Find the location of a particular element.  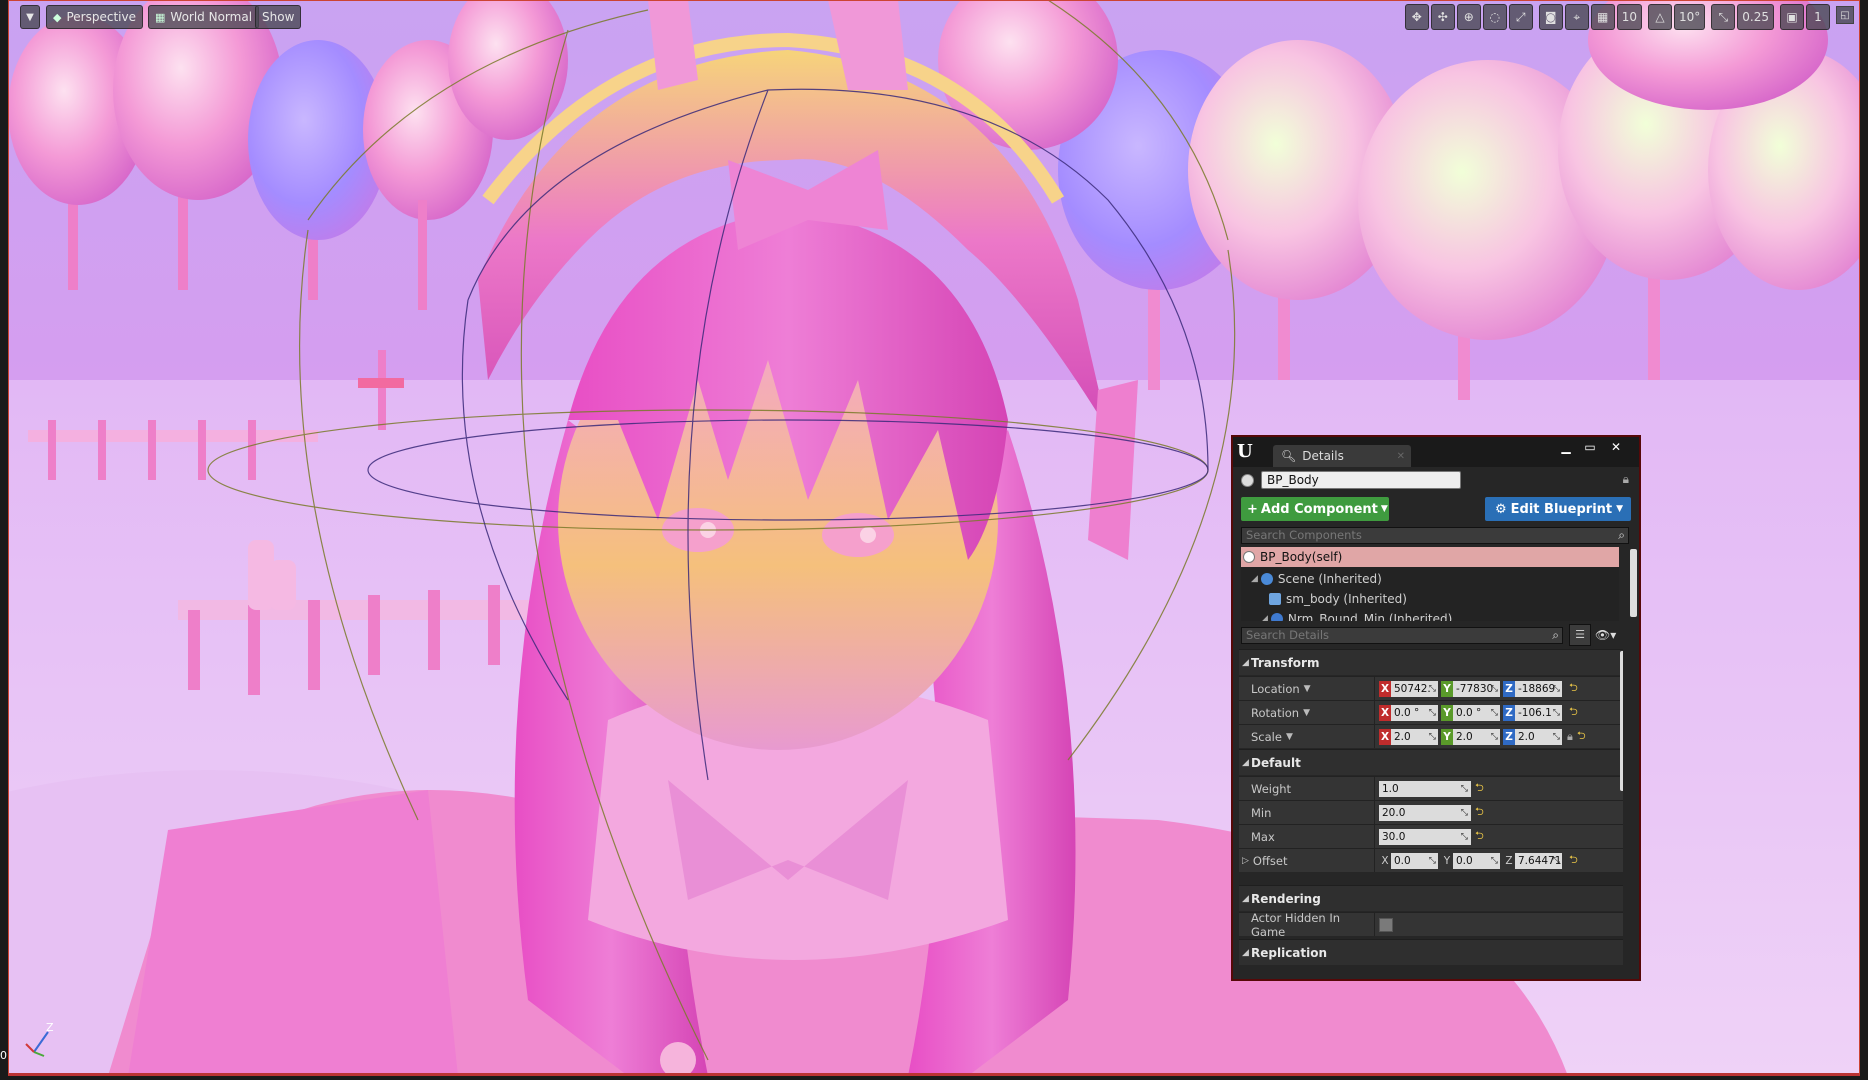

offset-x-value: 0.0 is located at coordinates (1402, 860).